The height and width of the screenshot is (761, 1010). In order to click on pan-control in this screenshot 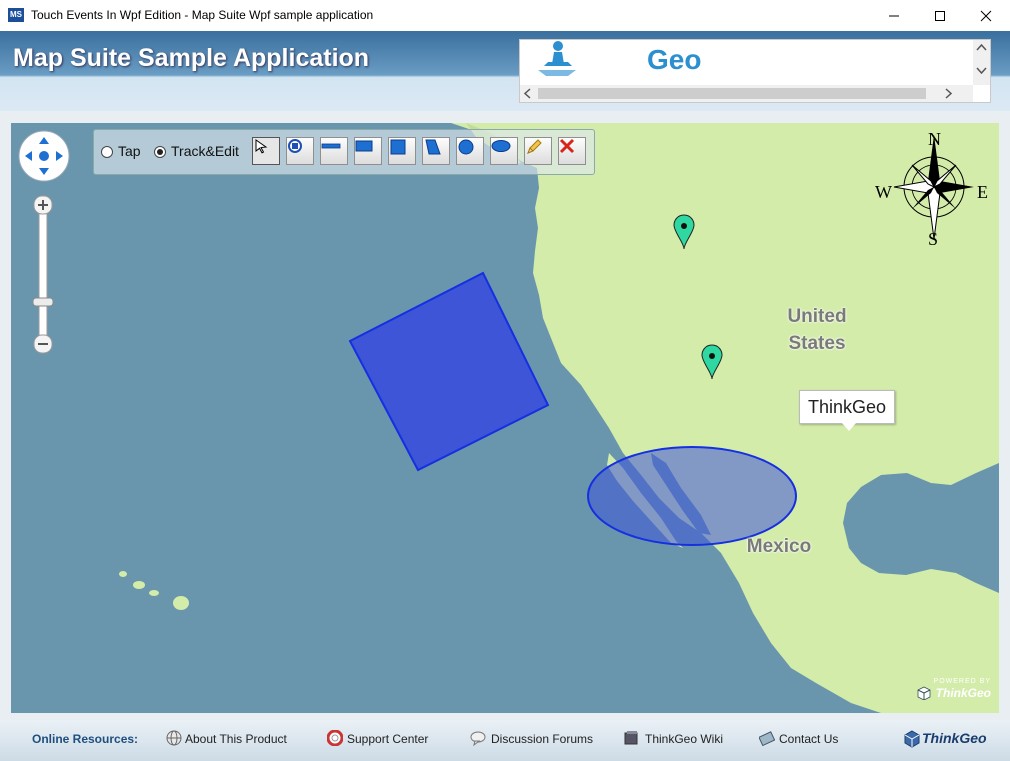, I will do `click(44, 156)`.